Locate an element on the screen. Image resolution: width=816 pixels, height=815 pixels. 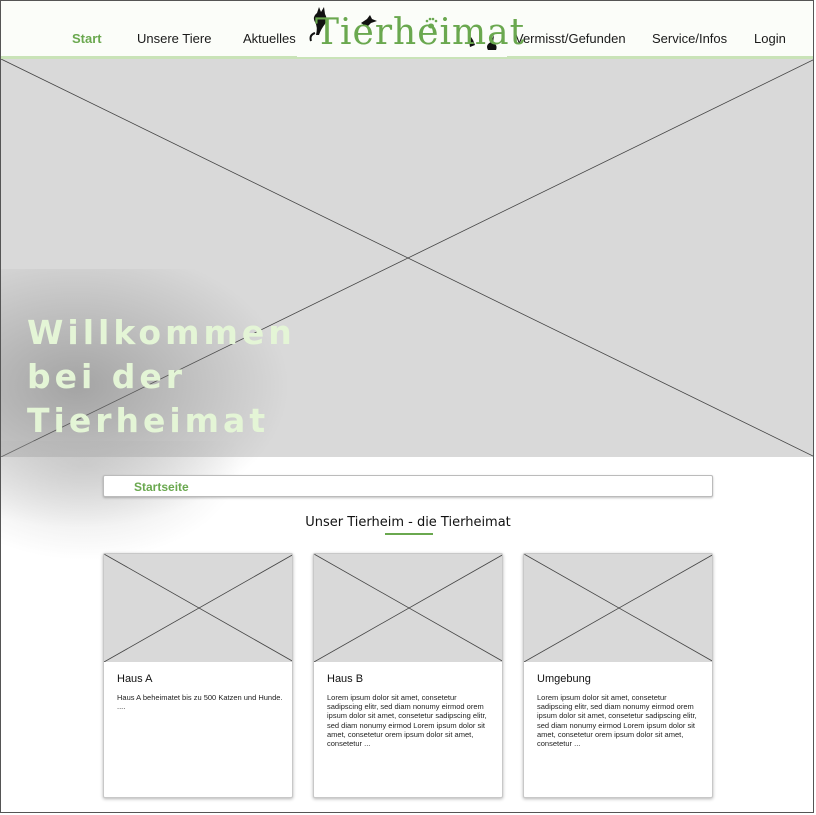
nav-item-login: Login is located at coordinates (770, 38).